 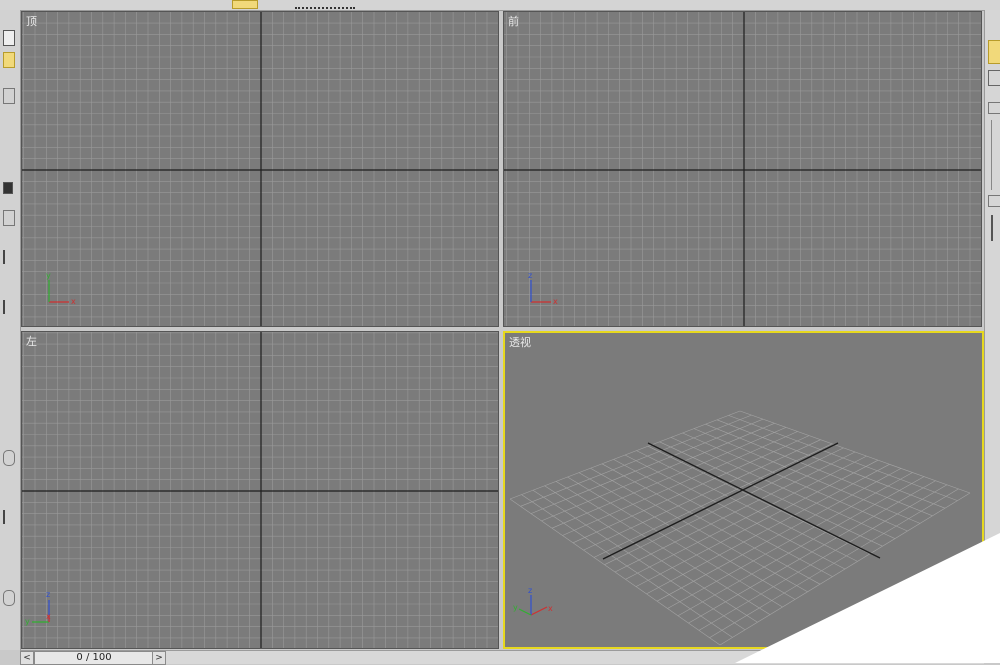 What do you see at coordinates (9, 60) in the screenshot?
I see `tool-icon-active` at bounding box center [9, 60].